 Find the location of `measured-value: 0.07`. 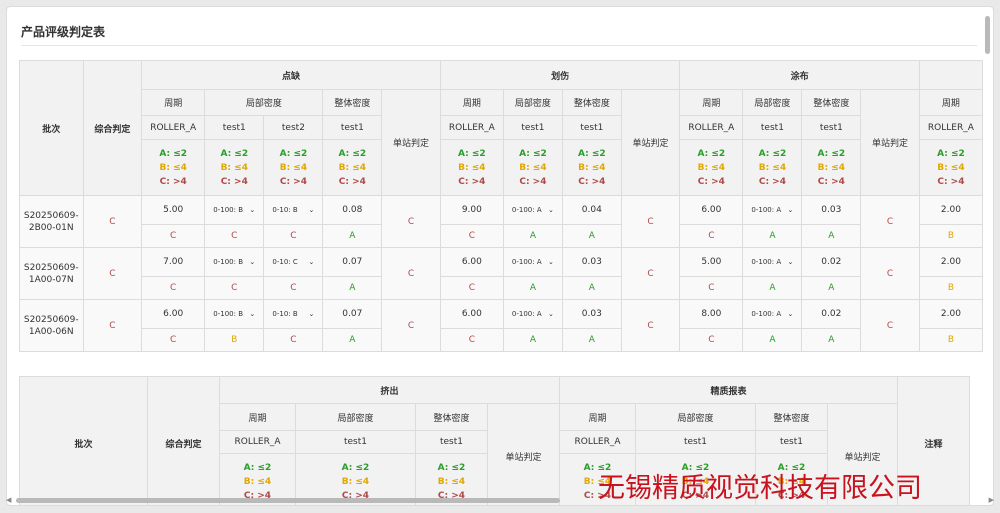

measured-value: 0.07 is located at coordinates (352, 314).